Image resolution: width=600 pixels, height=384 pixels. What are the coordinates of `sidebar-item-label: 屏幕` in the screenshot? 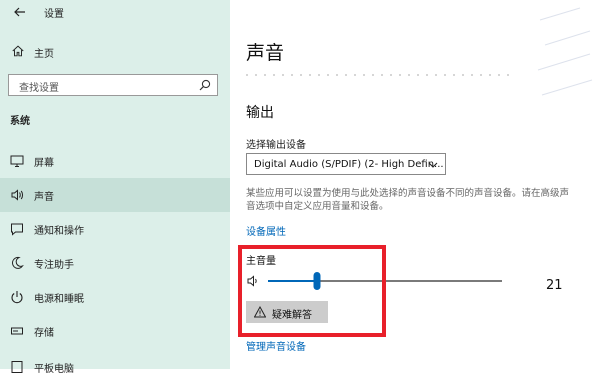 It's located at (44, 163).